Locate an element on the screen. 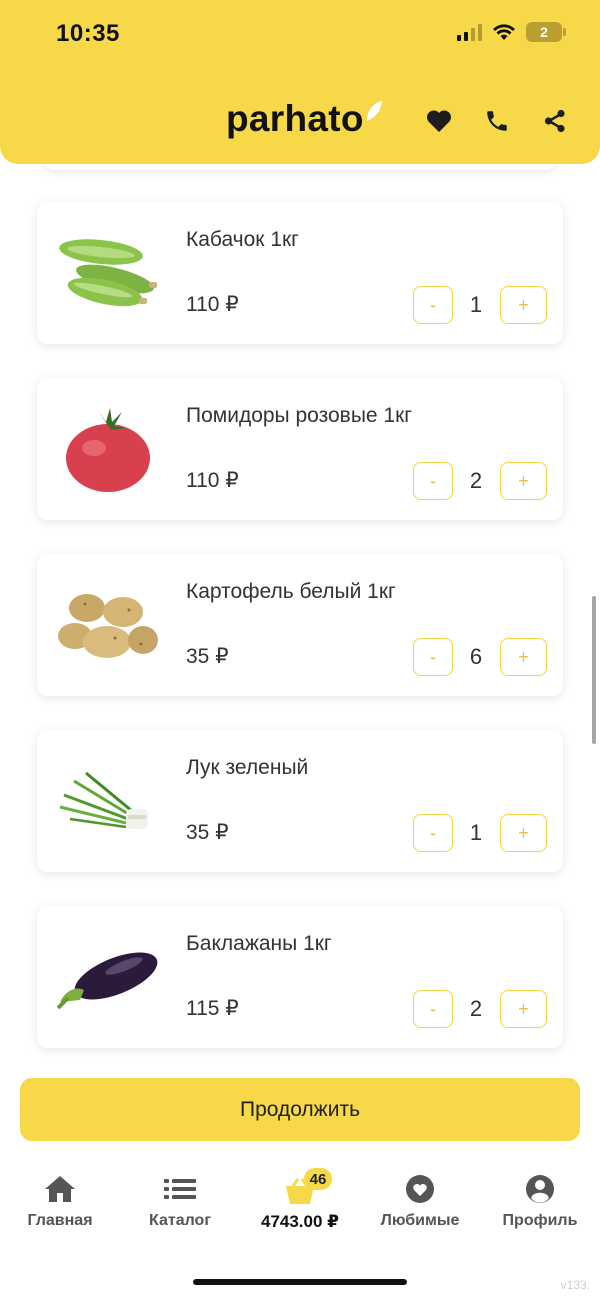 Image resolution: width=600 pixels, height=1297 pixels. nav-home-label: Главная is located at coordinates (60, 1220).